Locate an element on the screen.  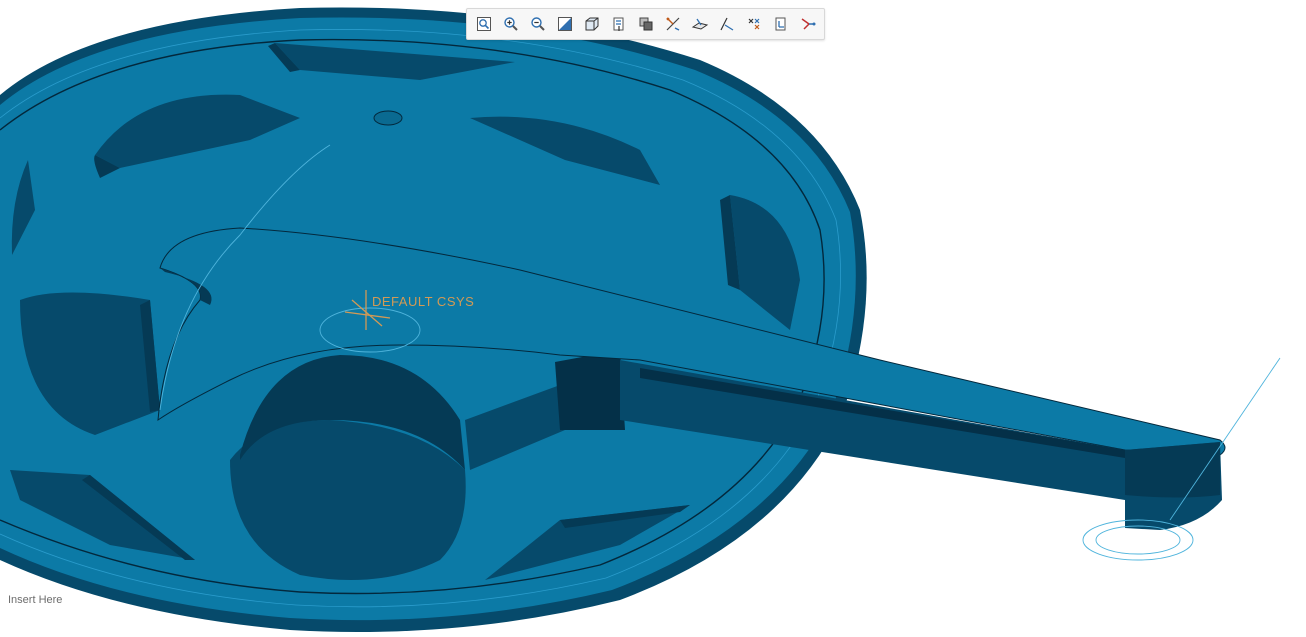
display-style-icon is located at coordinates (591, 24).